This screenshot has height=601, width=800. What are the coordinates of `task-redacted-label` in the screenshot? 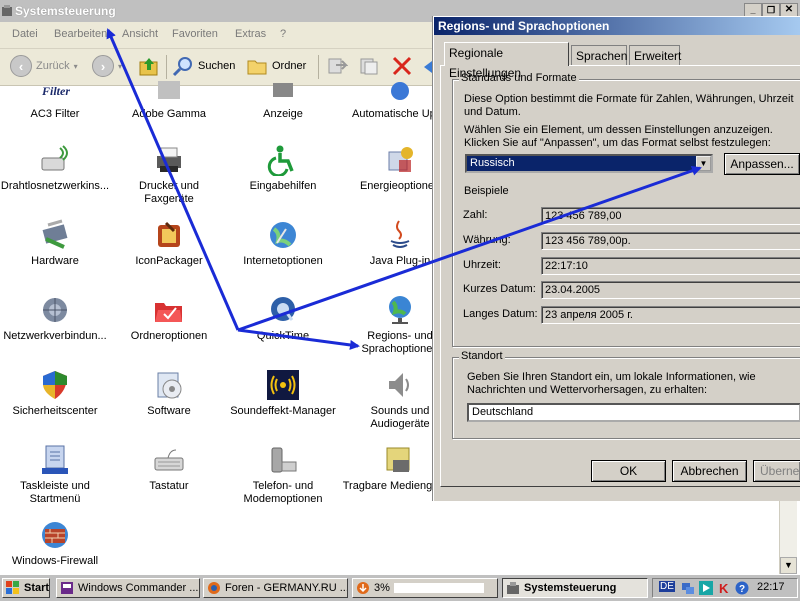 It's located at (438, 588).